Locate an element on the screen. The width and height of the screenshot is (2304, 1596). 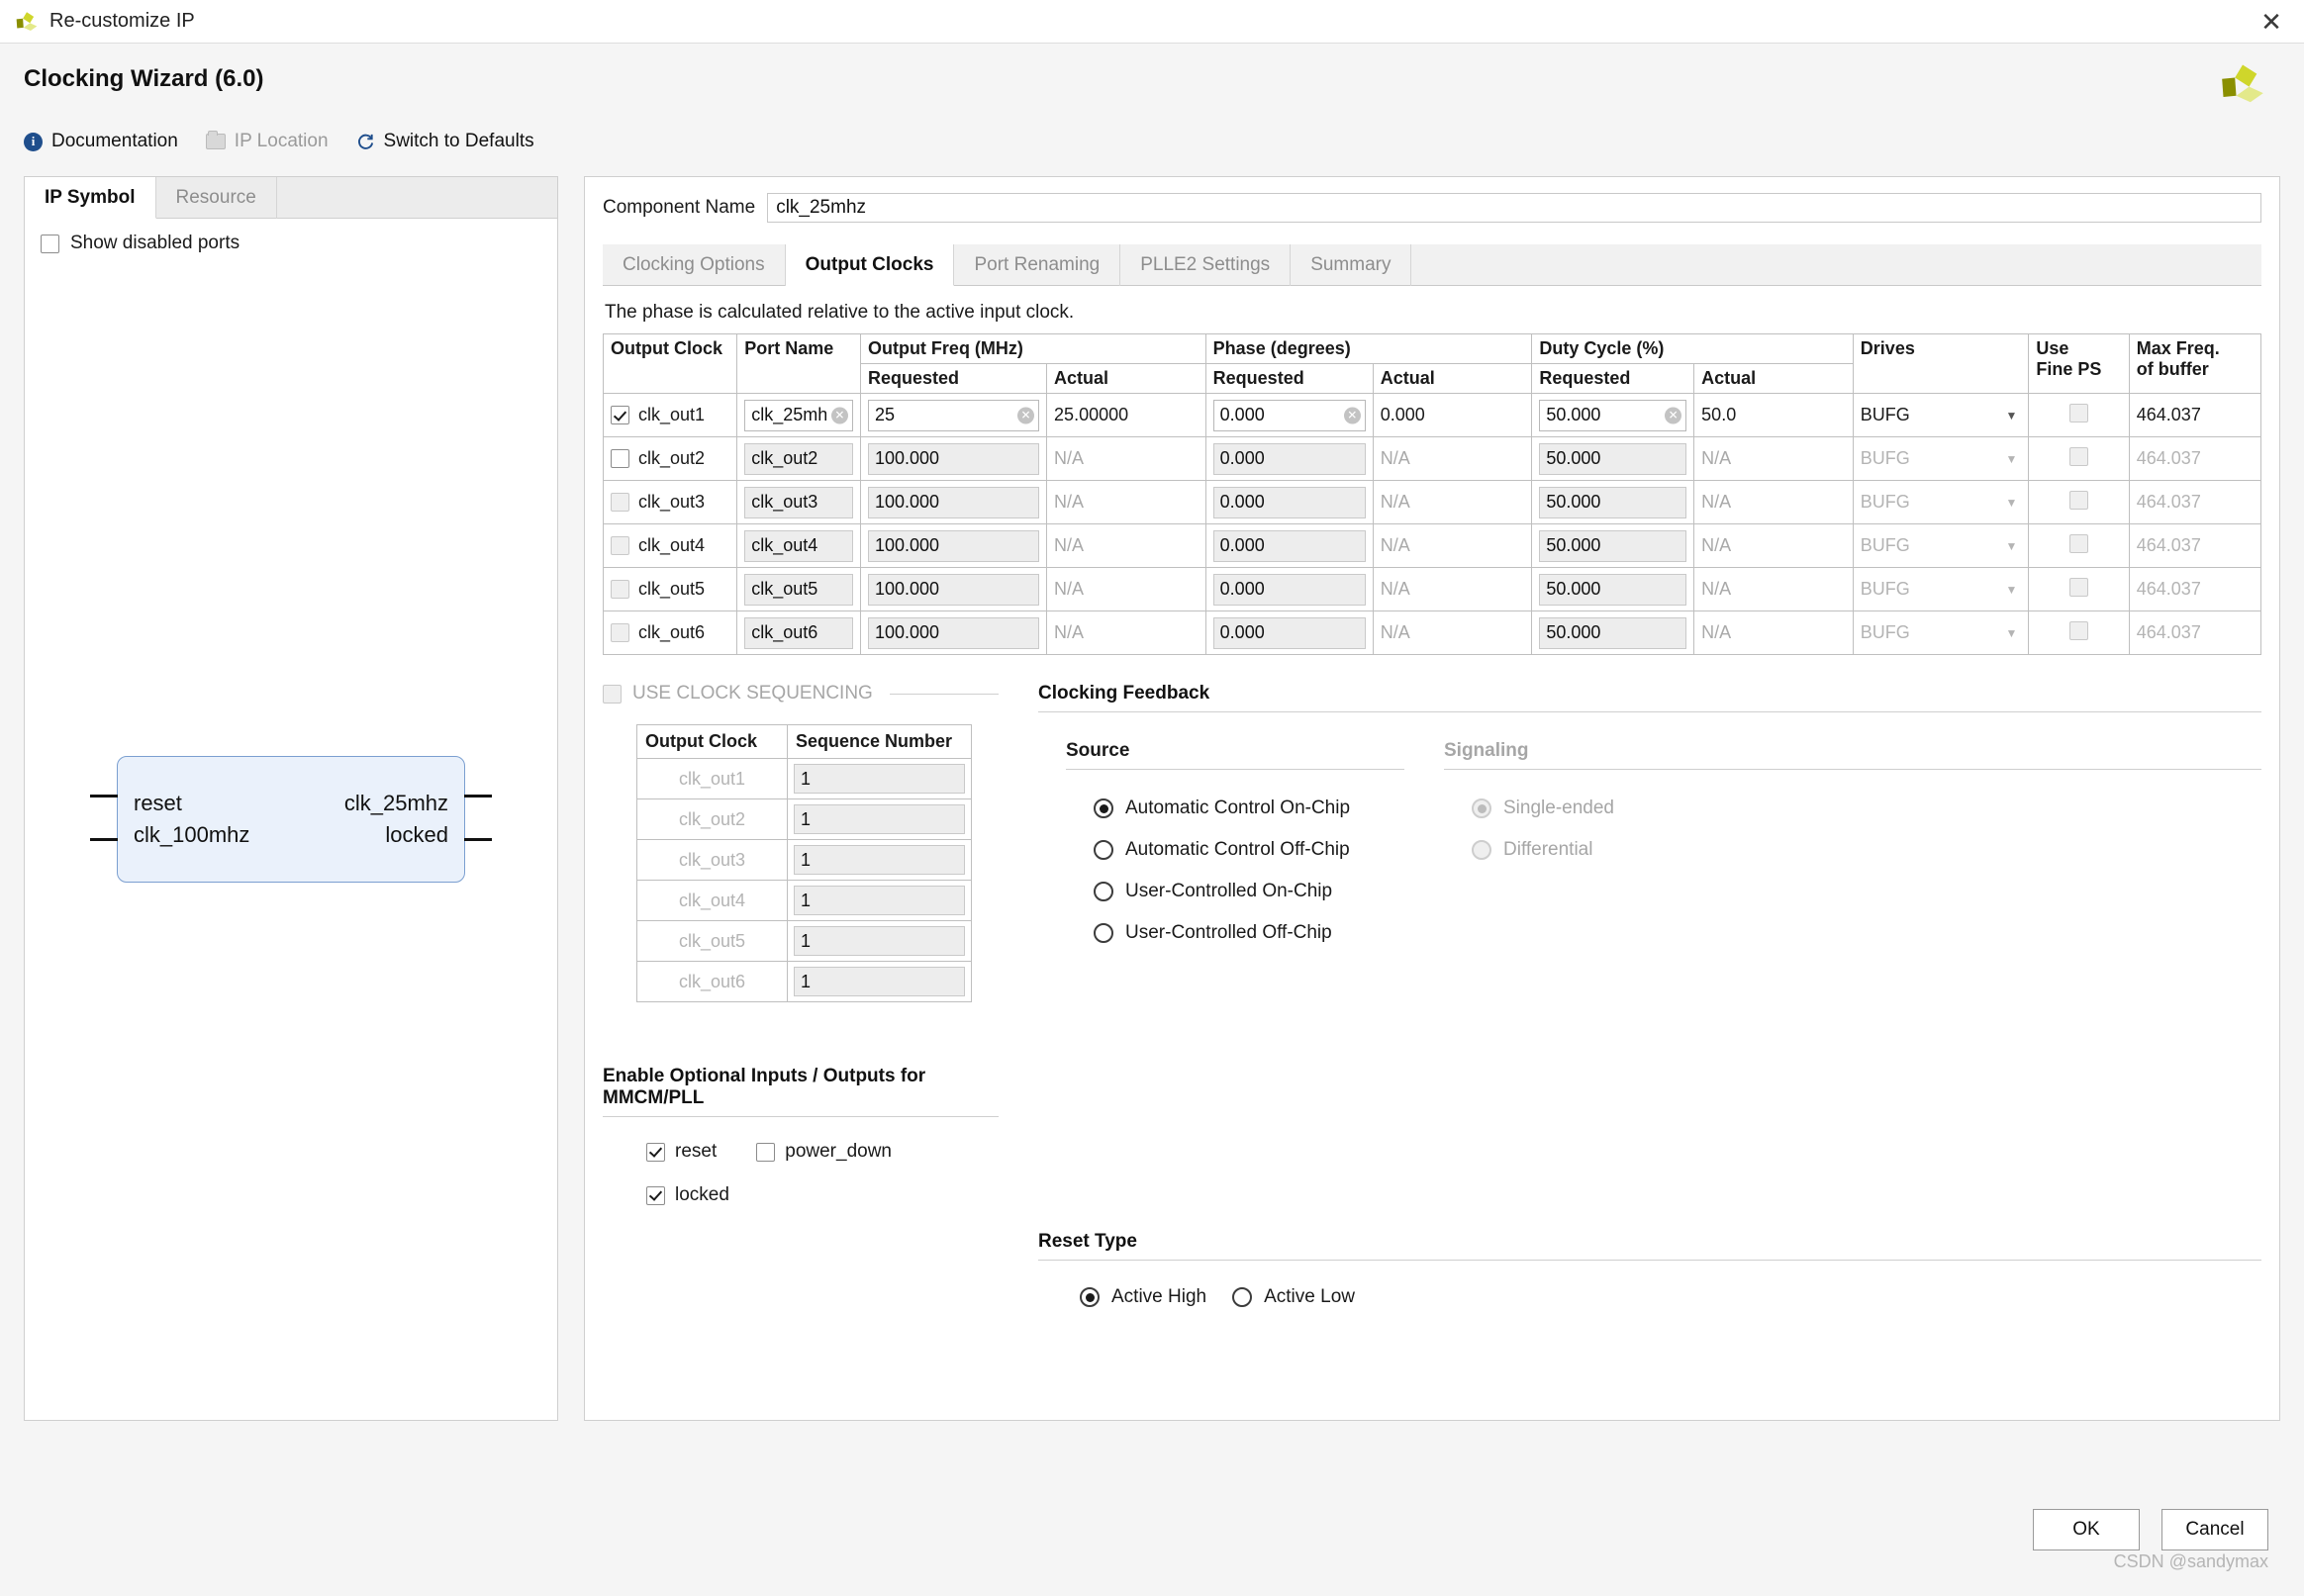
power-down-checkbox is located at coordinates (766, 1152).